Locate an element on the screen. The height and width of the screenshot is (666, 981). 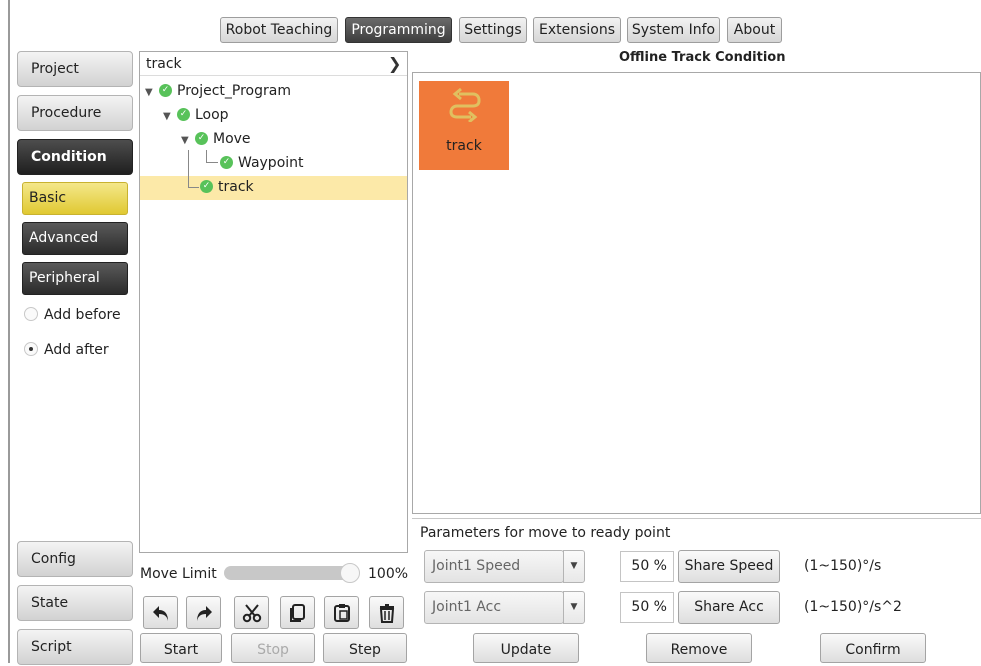
remove-button: Remove is located at coordinates (699, 648).